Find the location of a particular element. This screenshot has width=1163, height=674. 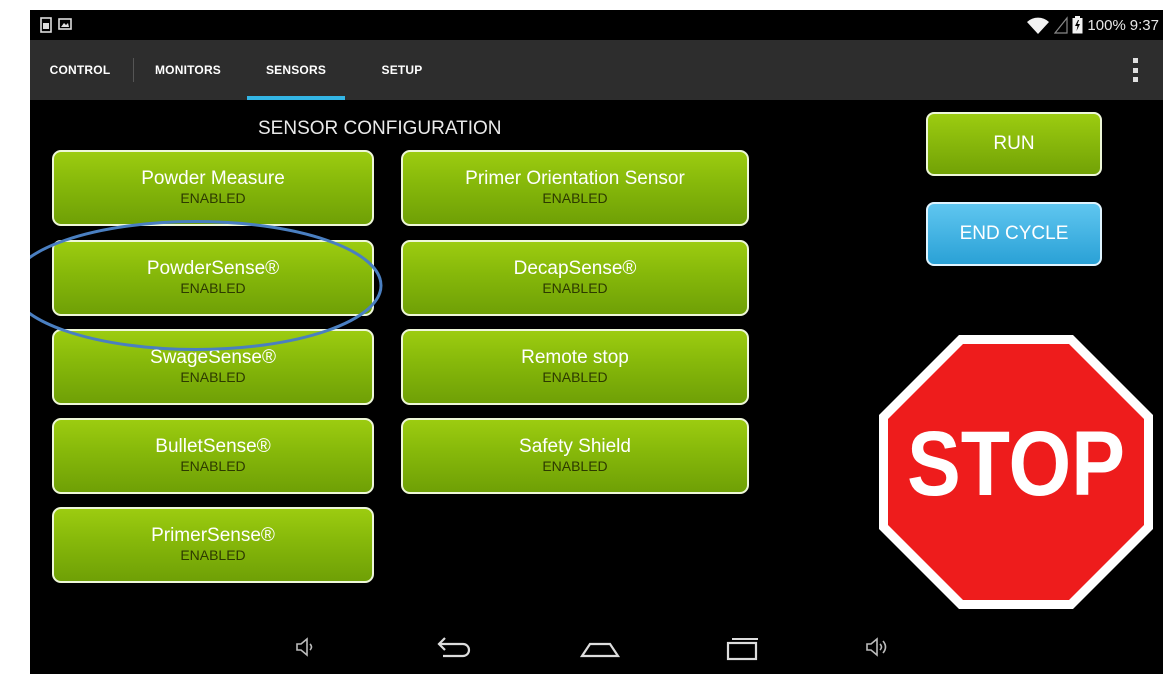

sensor-name: PrimerSense® is located at coordinates (213, 535).